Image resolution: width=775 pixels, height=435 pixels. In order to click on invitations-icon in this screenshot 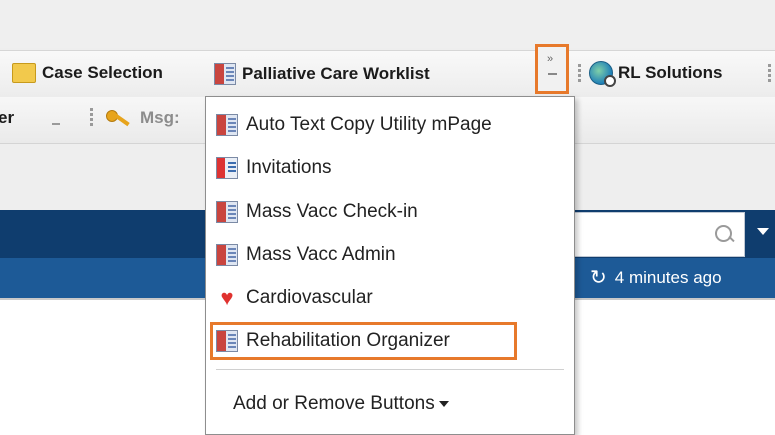, I will do `click(227, 168)`.